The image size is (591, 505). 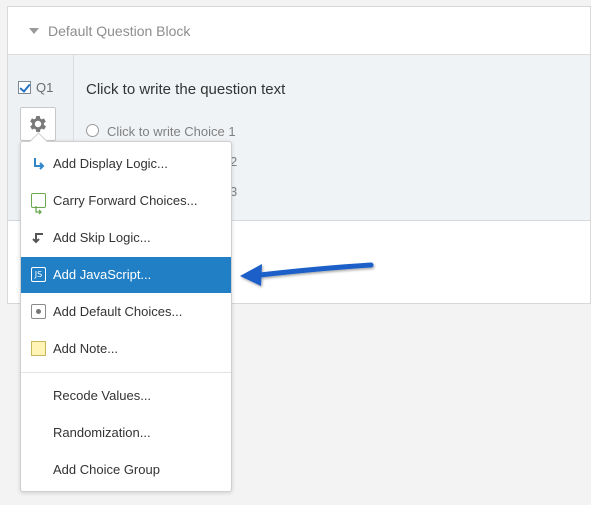 I want to click on block-title: Default Question Block, so click(x=119, y=31).